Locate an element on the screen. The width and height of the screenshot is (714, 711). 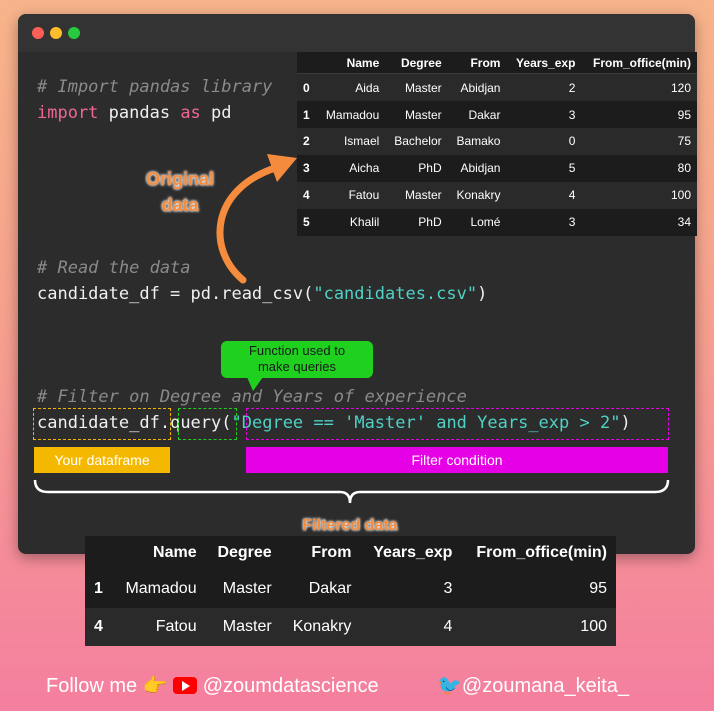
dataframe-highlight-box is located at coordinates (102, 424).